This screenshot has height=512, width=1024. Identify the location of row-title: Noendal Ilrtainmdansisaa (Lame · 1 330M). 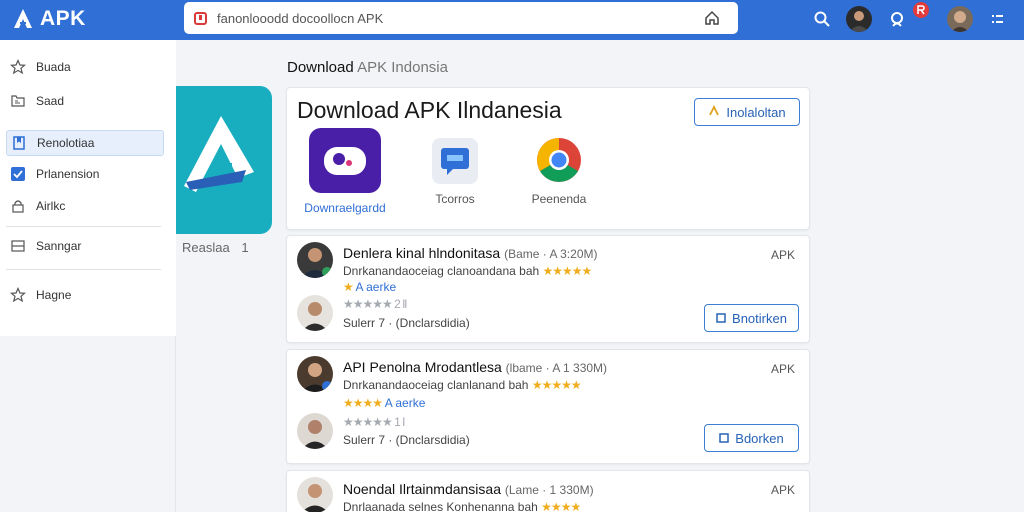
(468, 489).